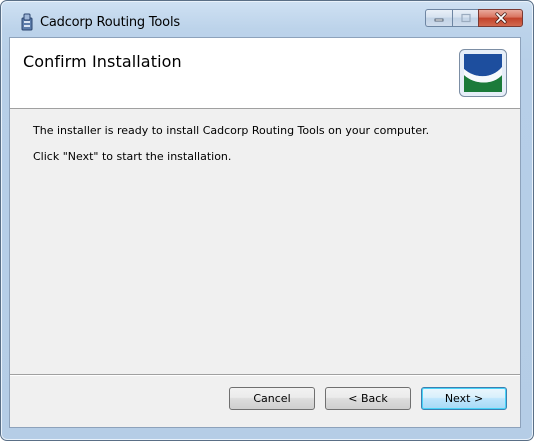  Describe the element at coordinates (483, 73) in the screenshot. I see `cadcorp-logo` at that location.